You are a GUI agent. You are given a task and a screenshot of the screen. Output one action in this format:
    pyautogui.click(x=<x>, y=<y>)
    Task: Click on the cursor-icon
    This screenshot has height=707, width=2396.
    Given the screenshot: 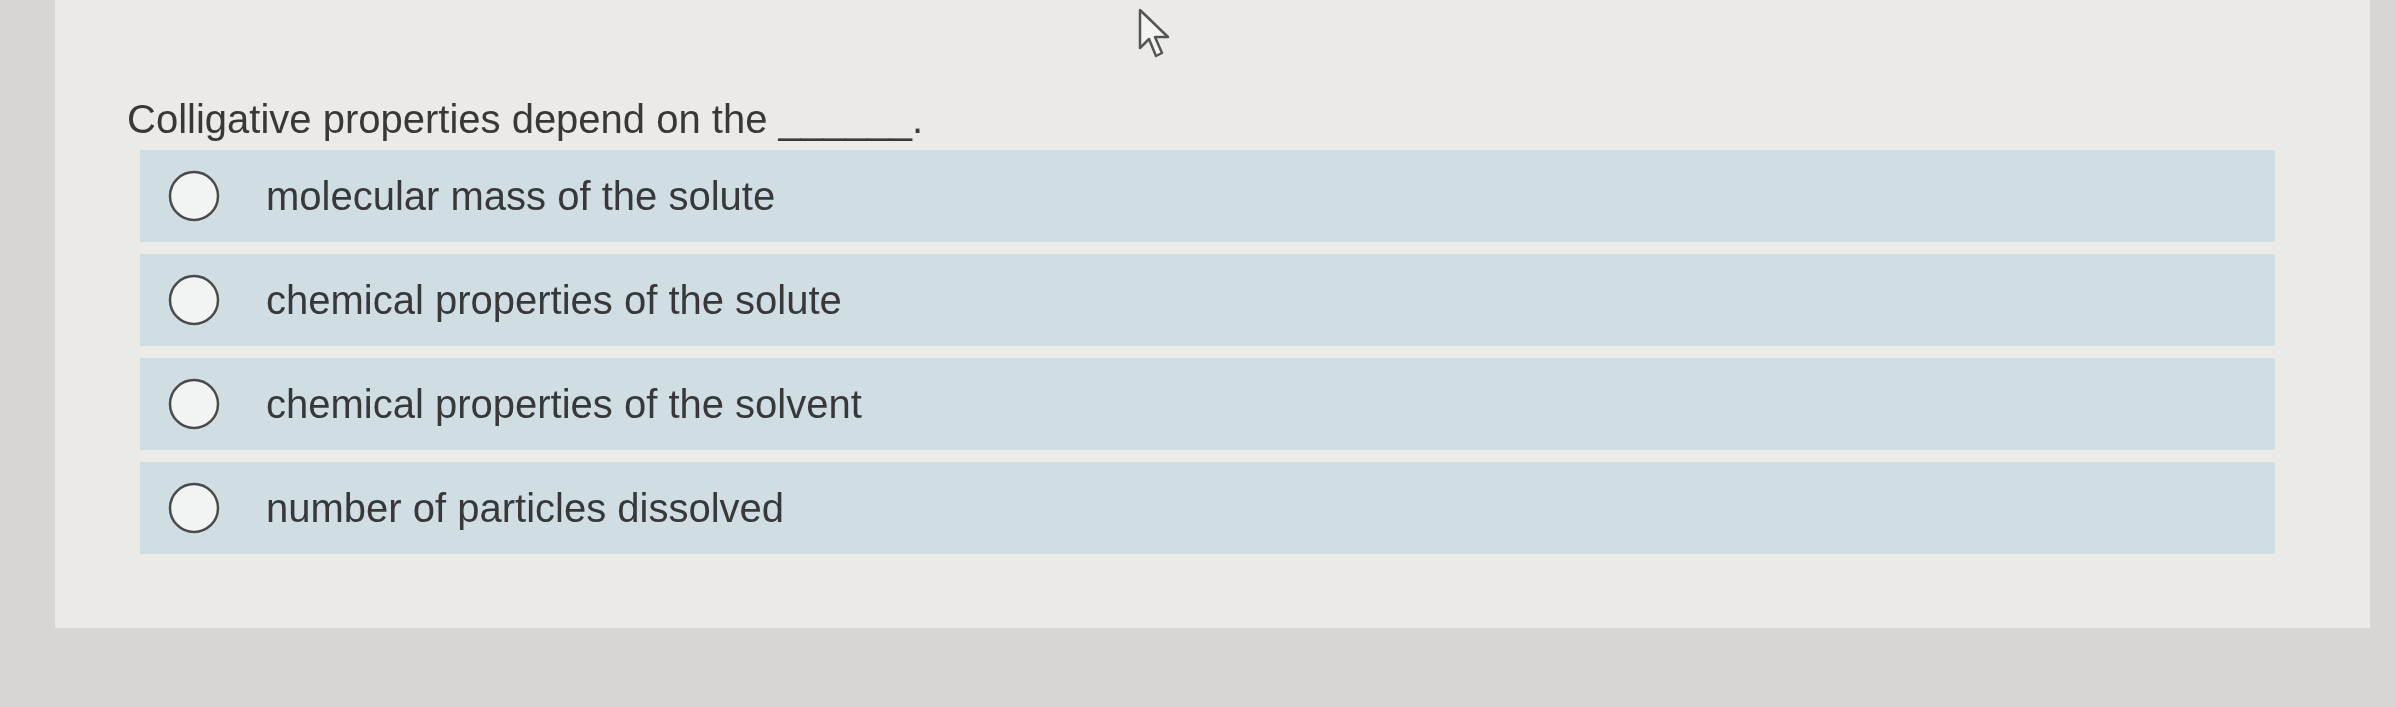 What is the action you would take?
    pyautogui.click(x=1155, y=34)
    